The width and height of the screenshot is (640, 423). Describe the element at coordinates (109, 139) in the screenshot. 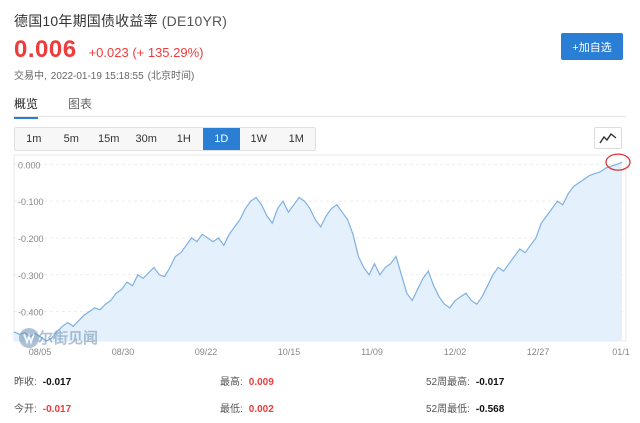

I see `period-15m: 15m` at that location.